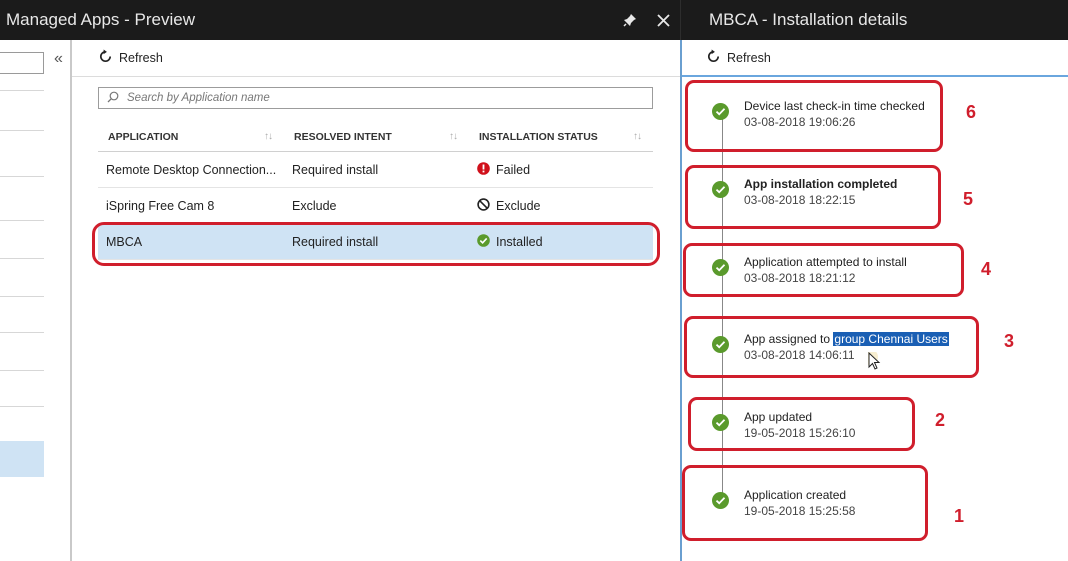  I want to click on annotation-number: 3, so click(1009, 341).